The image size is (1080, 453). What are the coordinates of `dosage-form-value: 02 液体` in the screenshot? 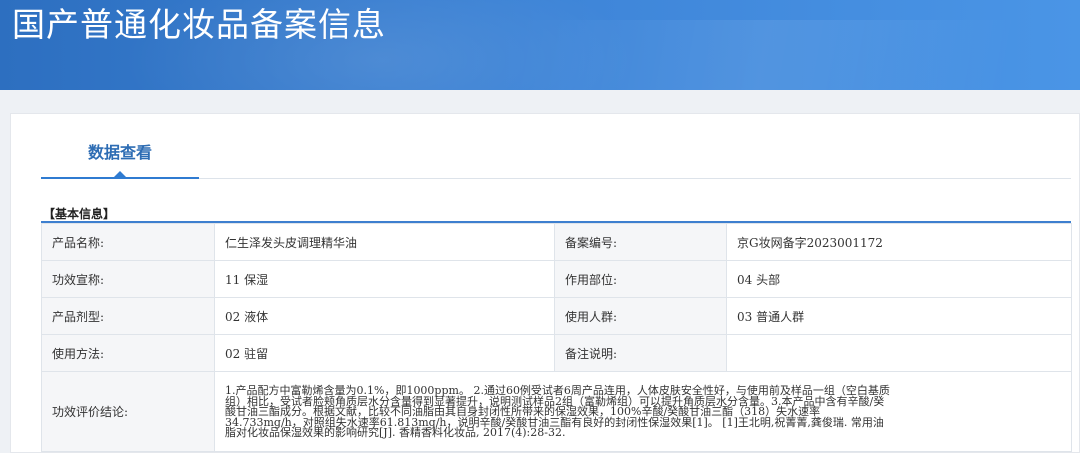 It's located at (384, 316).